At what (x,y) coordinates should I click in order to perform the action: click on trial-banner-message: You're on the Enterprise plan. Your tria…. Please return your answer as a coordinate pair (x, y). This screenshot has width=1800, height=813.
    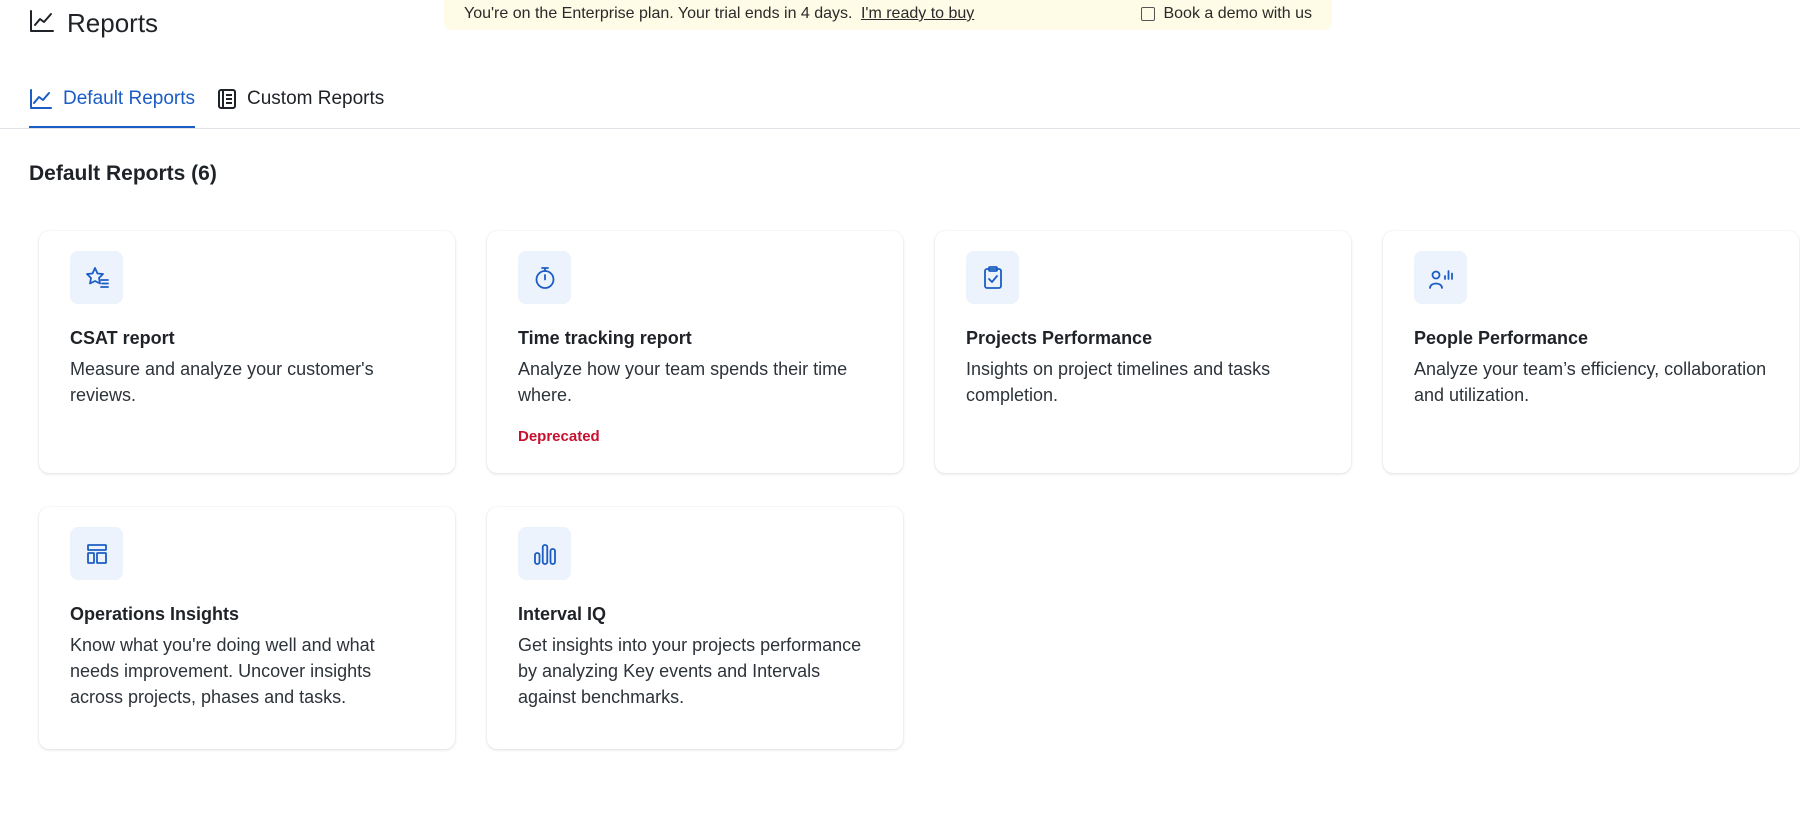
    Looking at the image, I should click on (802, 14).